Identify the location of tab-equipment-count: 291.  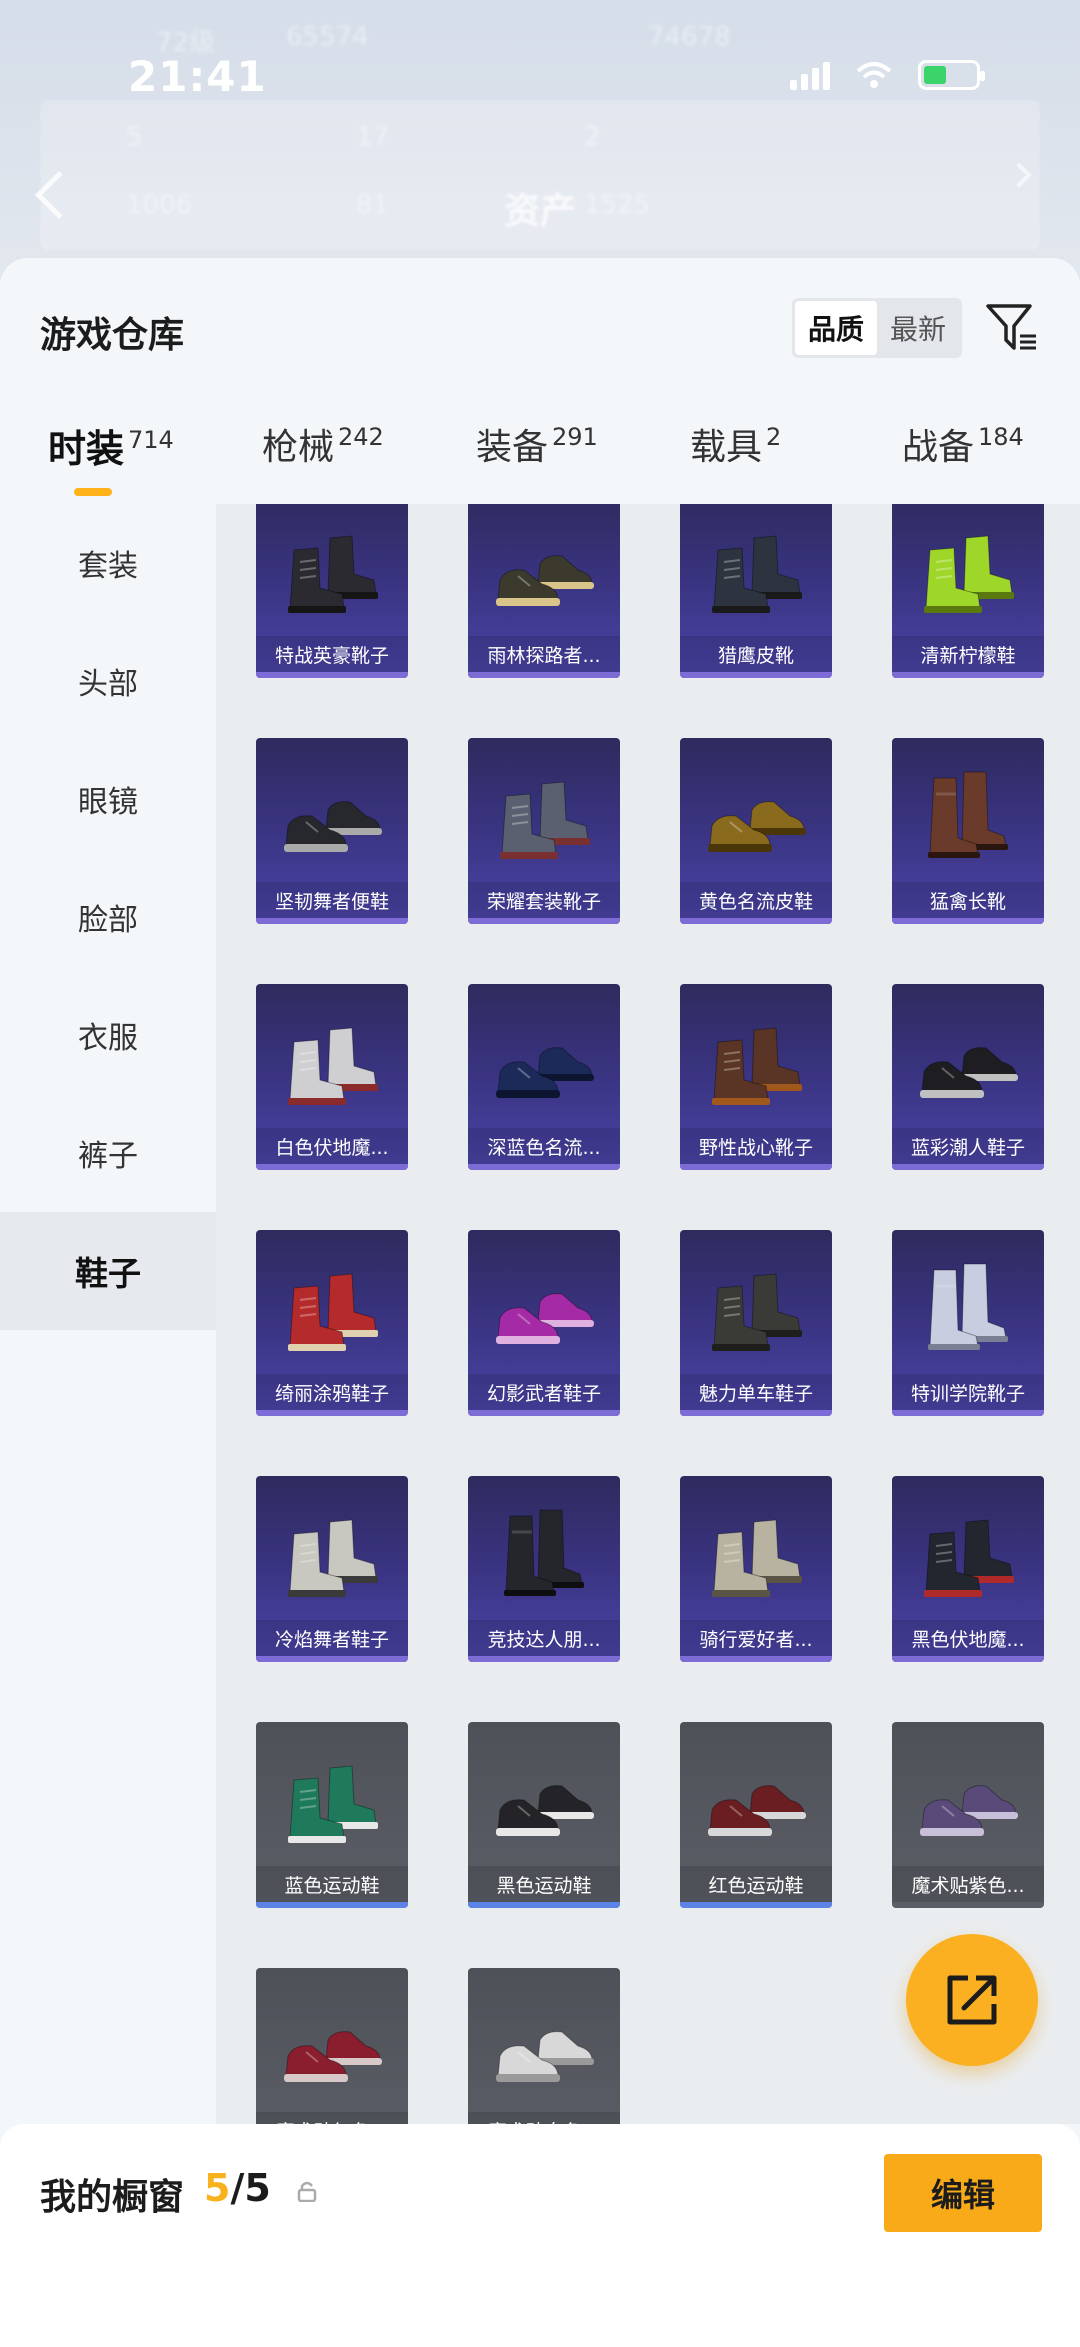
(575, 437).